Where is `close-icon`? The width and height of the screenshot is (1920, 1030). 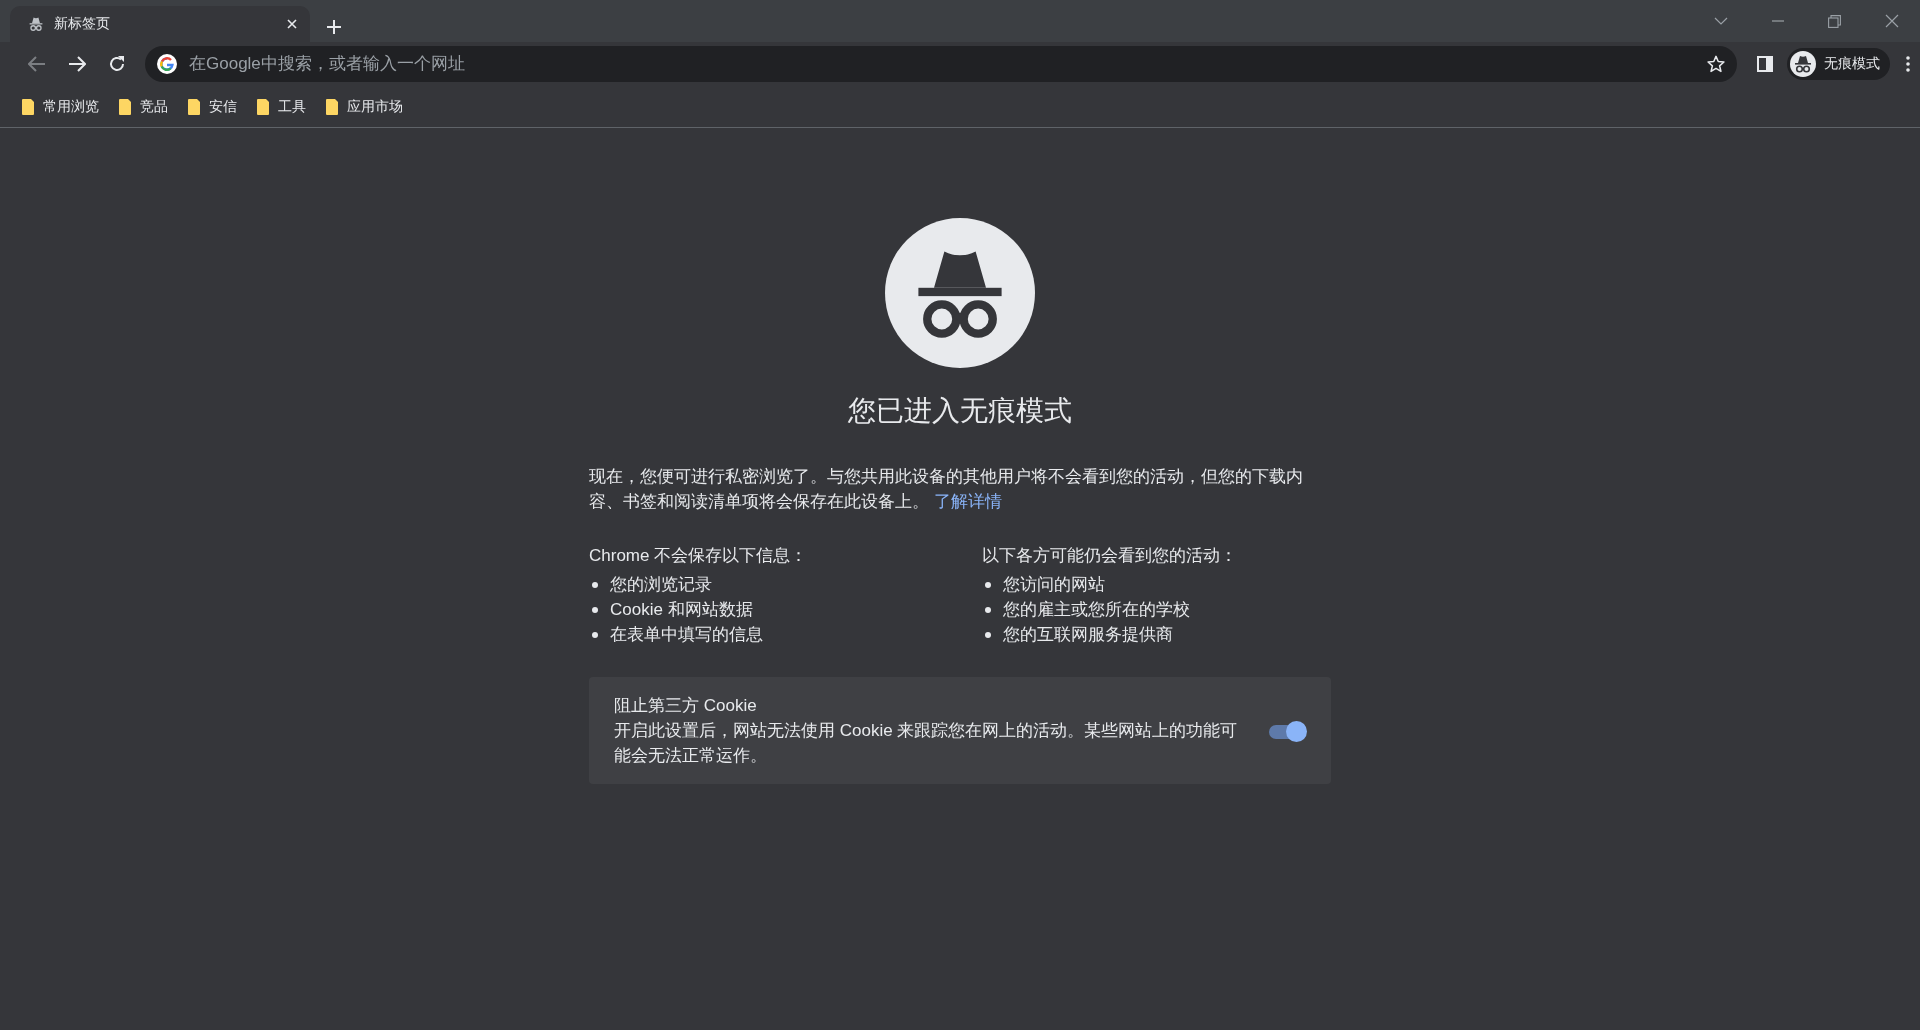
close-icon is located at coordinates (1891, 21).